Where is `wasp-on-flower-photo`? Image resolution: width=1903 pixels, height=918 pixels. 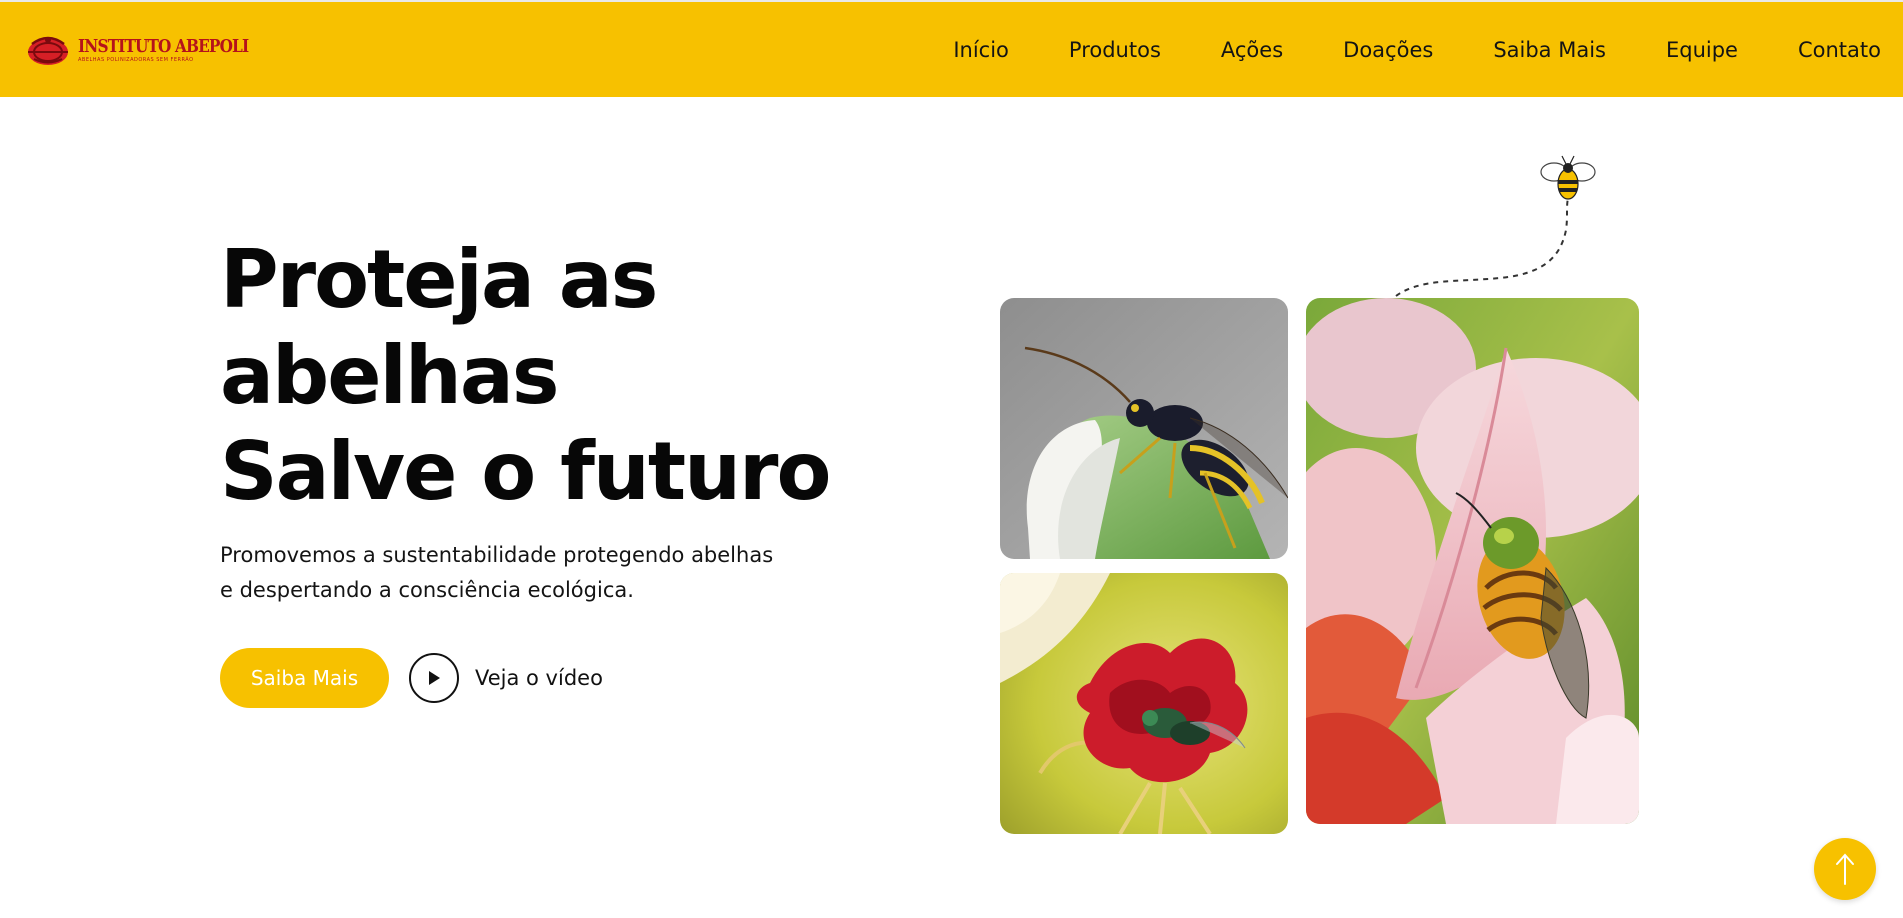
wasp-on-flower-photo is located at coordinates (1144, 428).